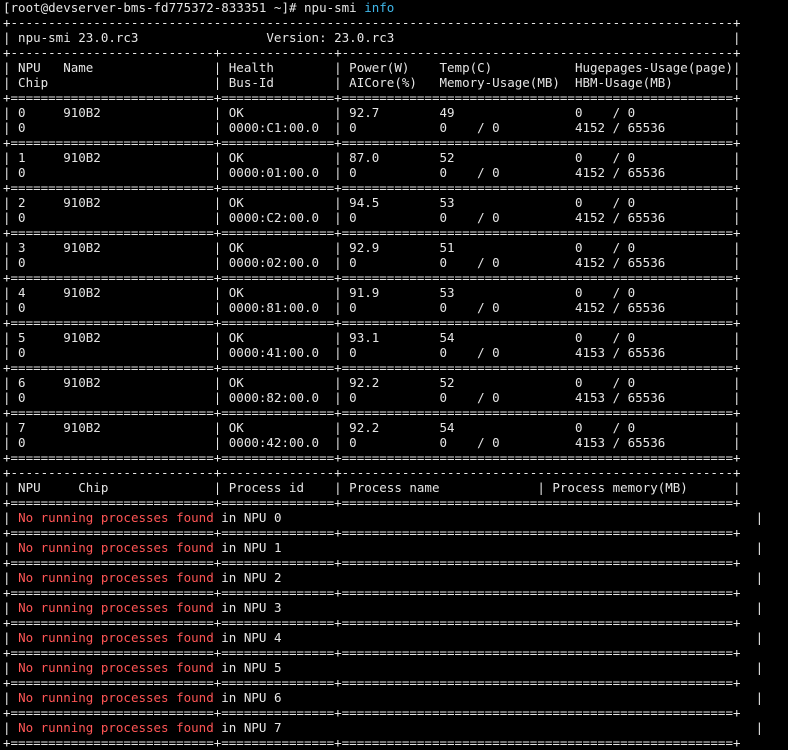 This screenshot has width=788, height=750. I want to click on process-row: | No running processes found in NPU 4 |, so click(394, 637).